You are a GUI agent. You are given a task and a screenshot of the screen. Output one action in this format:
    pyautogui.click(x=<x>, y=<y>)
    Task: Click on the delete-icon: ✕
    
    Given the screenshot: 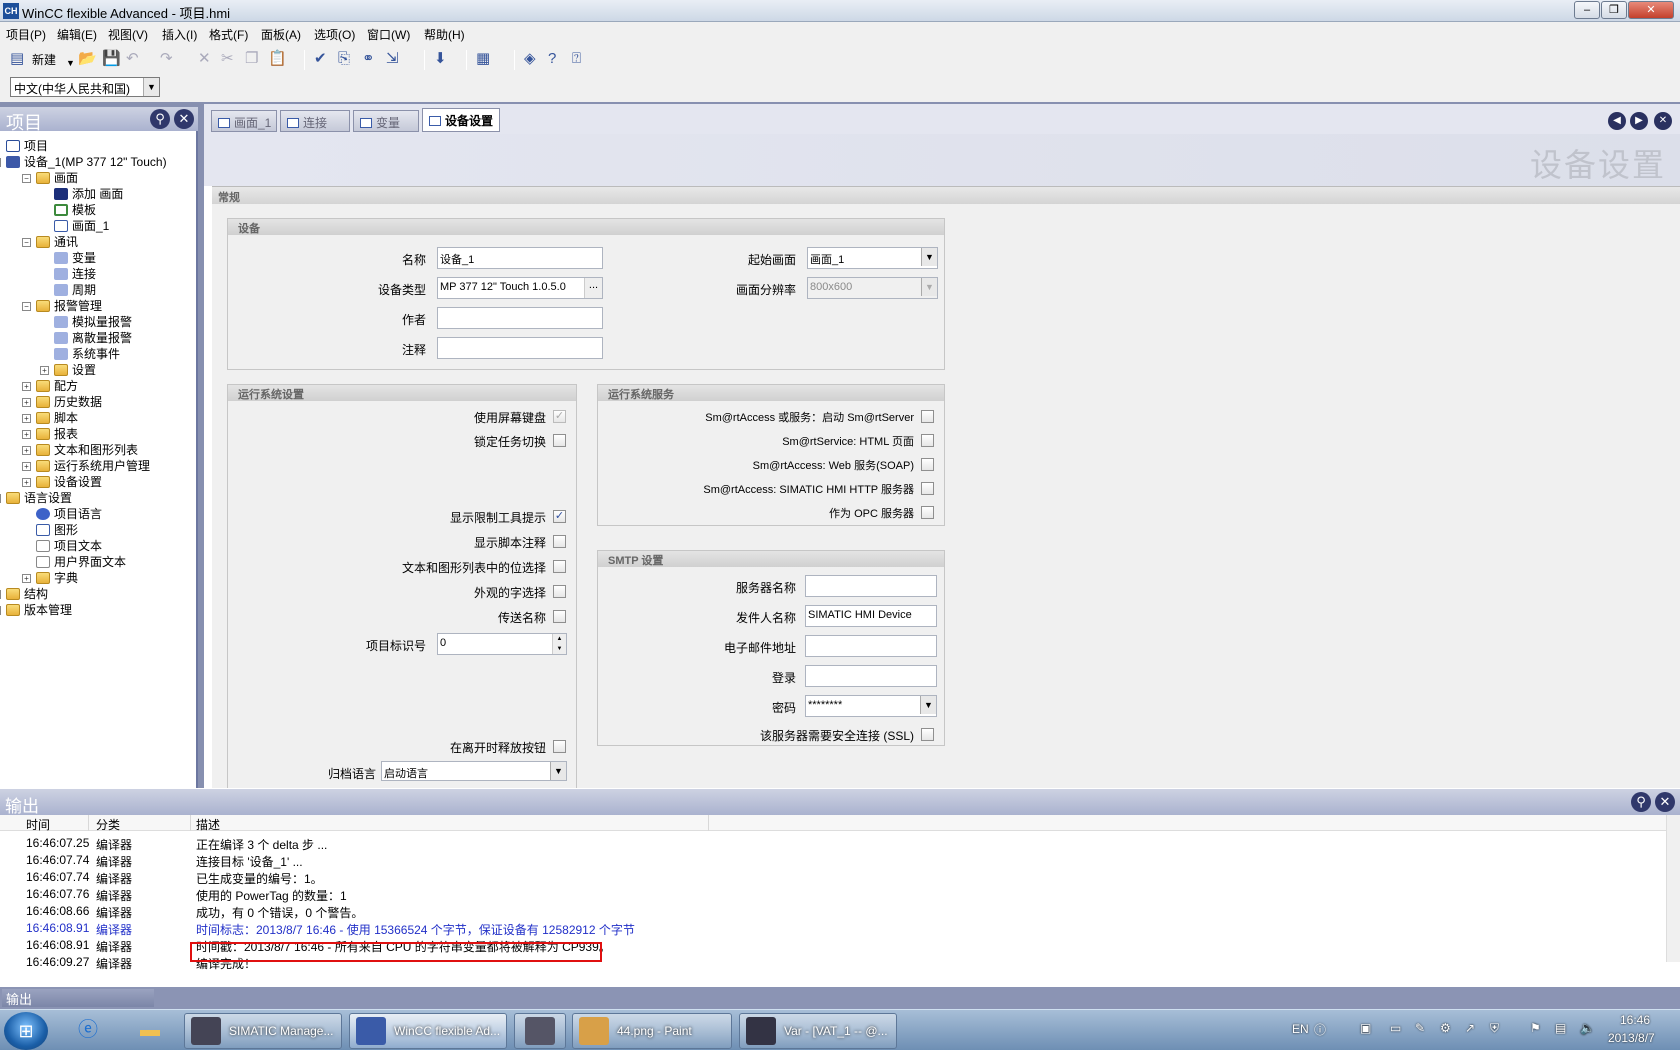 What is the action you would take?
    pyautogui.click(x=204, y=59)
    